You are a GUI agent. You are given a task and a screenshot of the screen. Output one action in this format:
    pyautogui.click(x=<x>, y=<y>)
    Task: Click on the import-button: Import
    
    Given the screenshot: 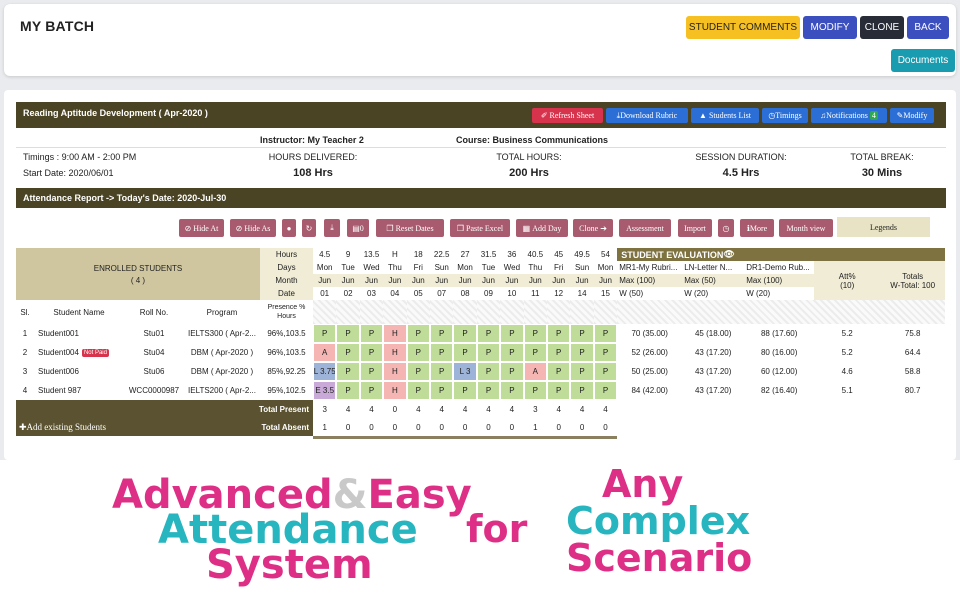 What is the action you would take?
    pyautogui.click(x=695, y=228)
    